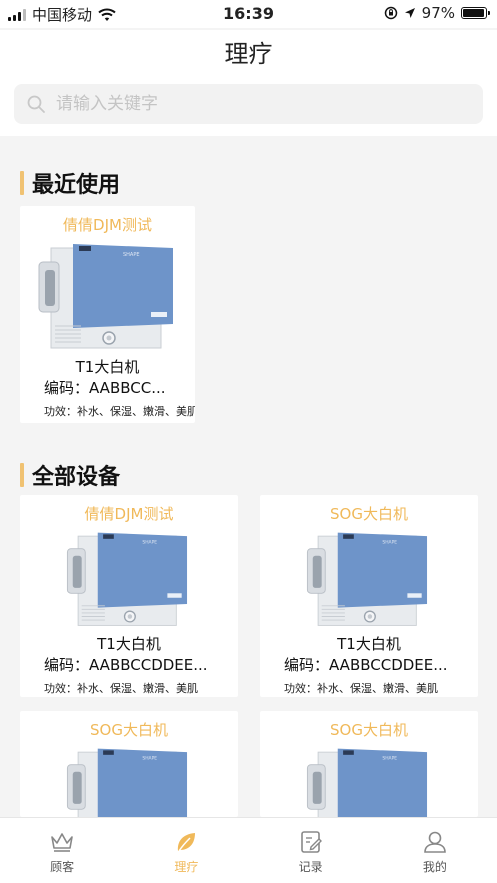 This screenshot has height=883, width=497. What do you see at coordinates (187, 842) in the screenshot?
I see `leaf-icon` at bounding box center [187, 842].